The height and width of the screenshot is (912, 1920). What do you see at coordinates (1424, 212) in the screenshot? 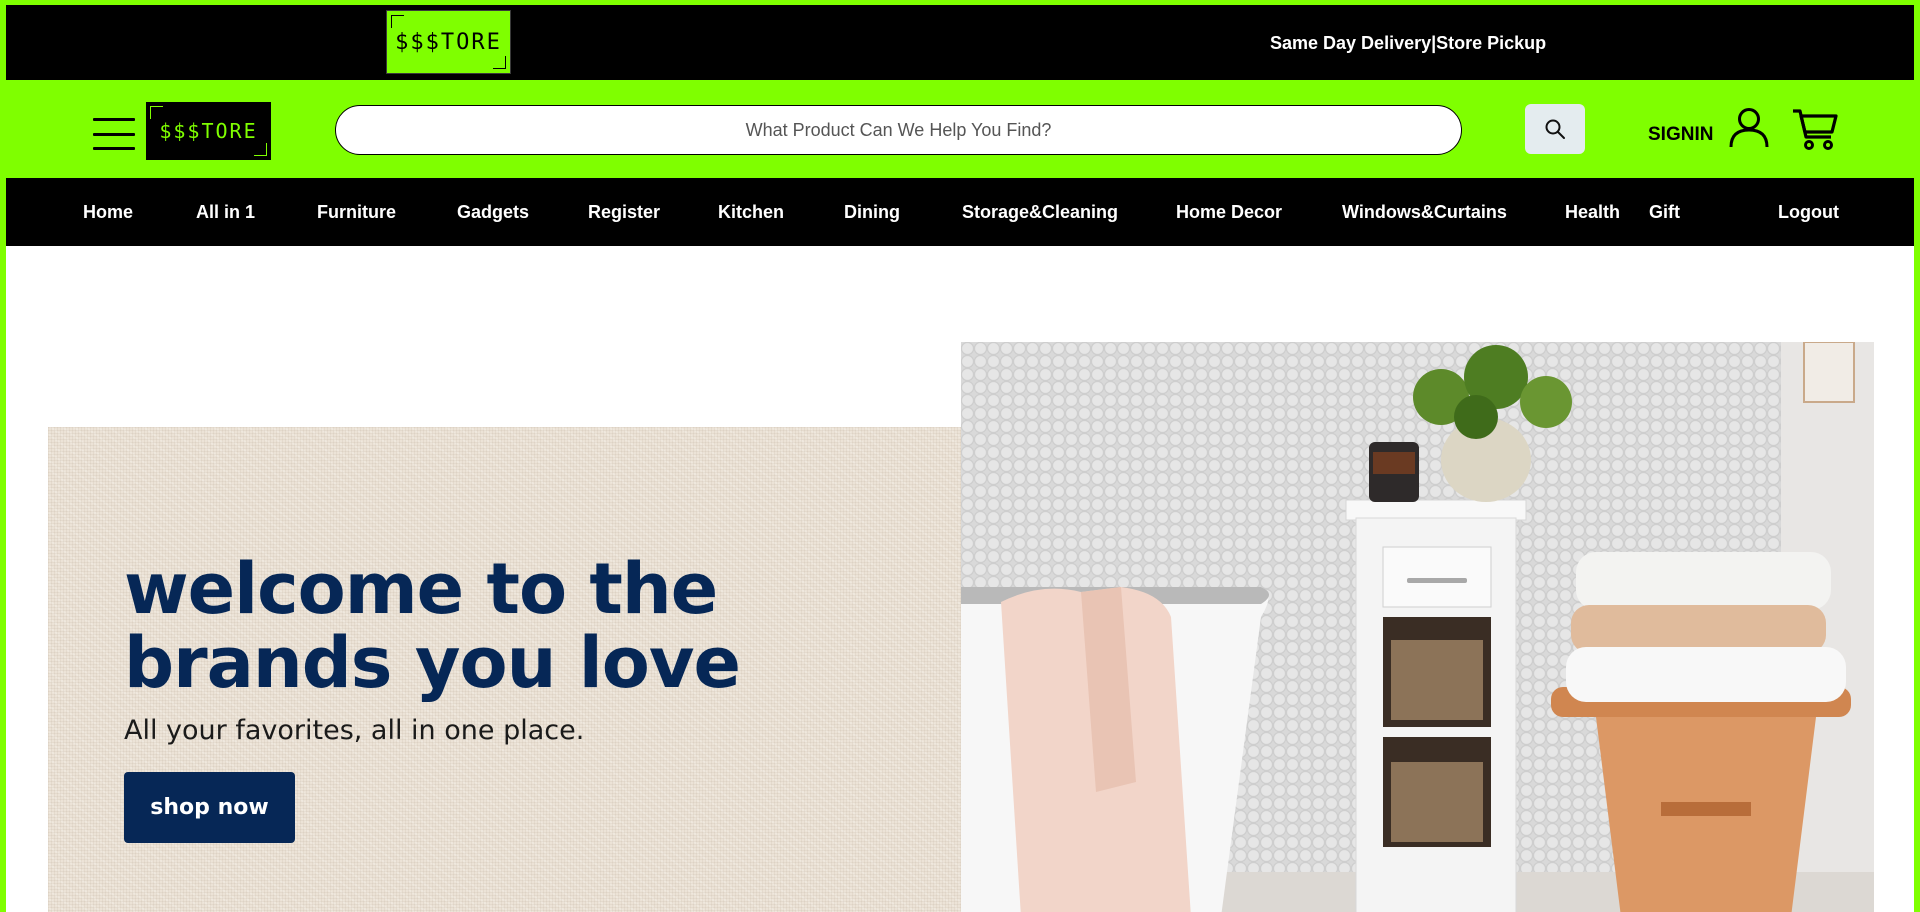
I see `nav-item-windows-curtains: Windows&Curtains` at bounding box center [1424, 212].